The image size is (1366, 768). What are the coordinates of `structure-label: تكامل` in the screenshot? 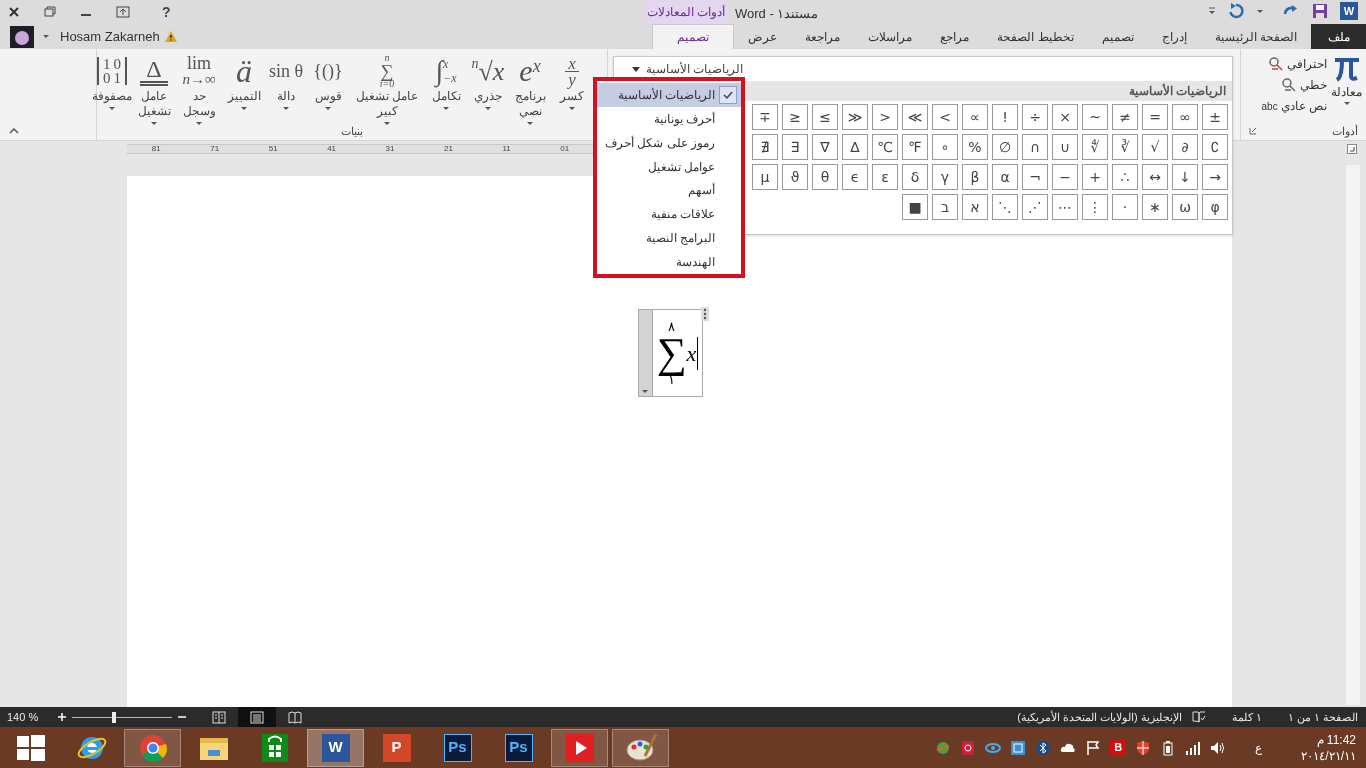 It's located at (446, 96).